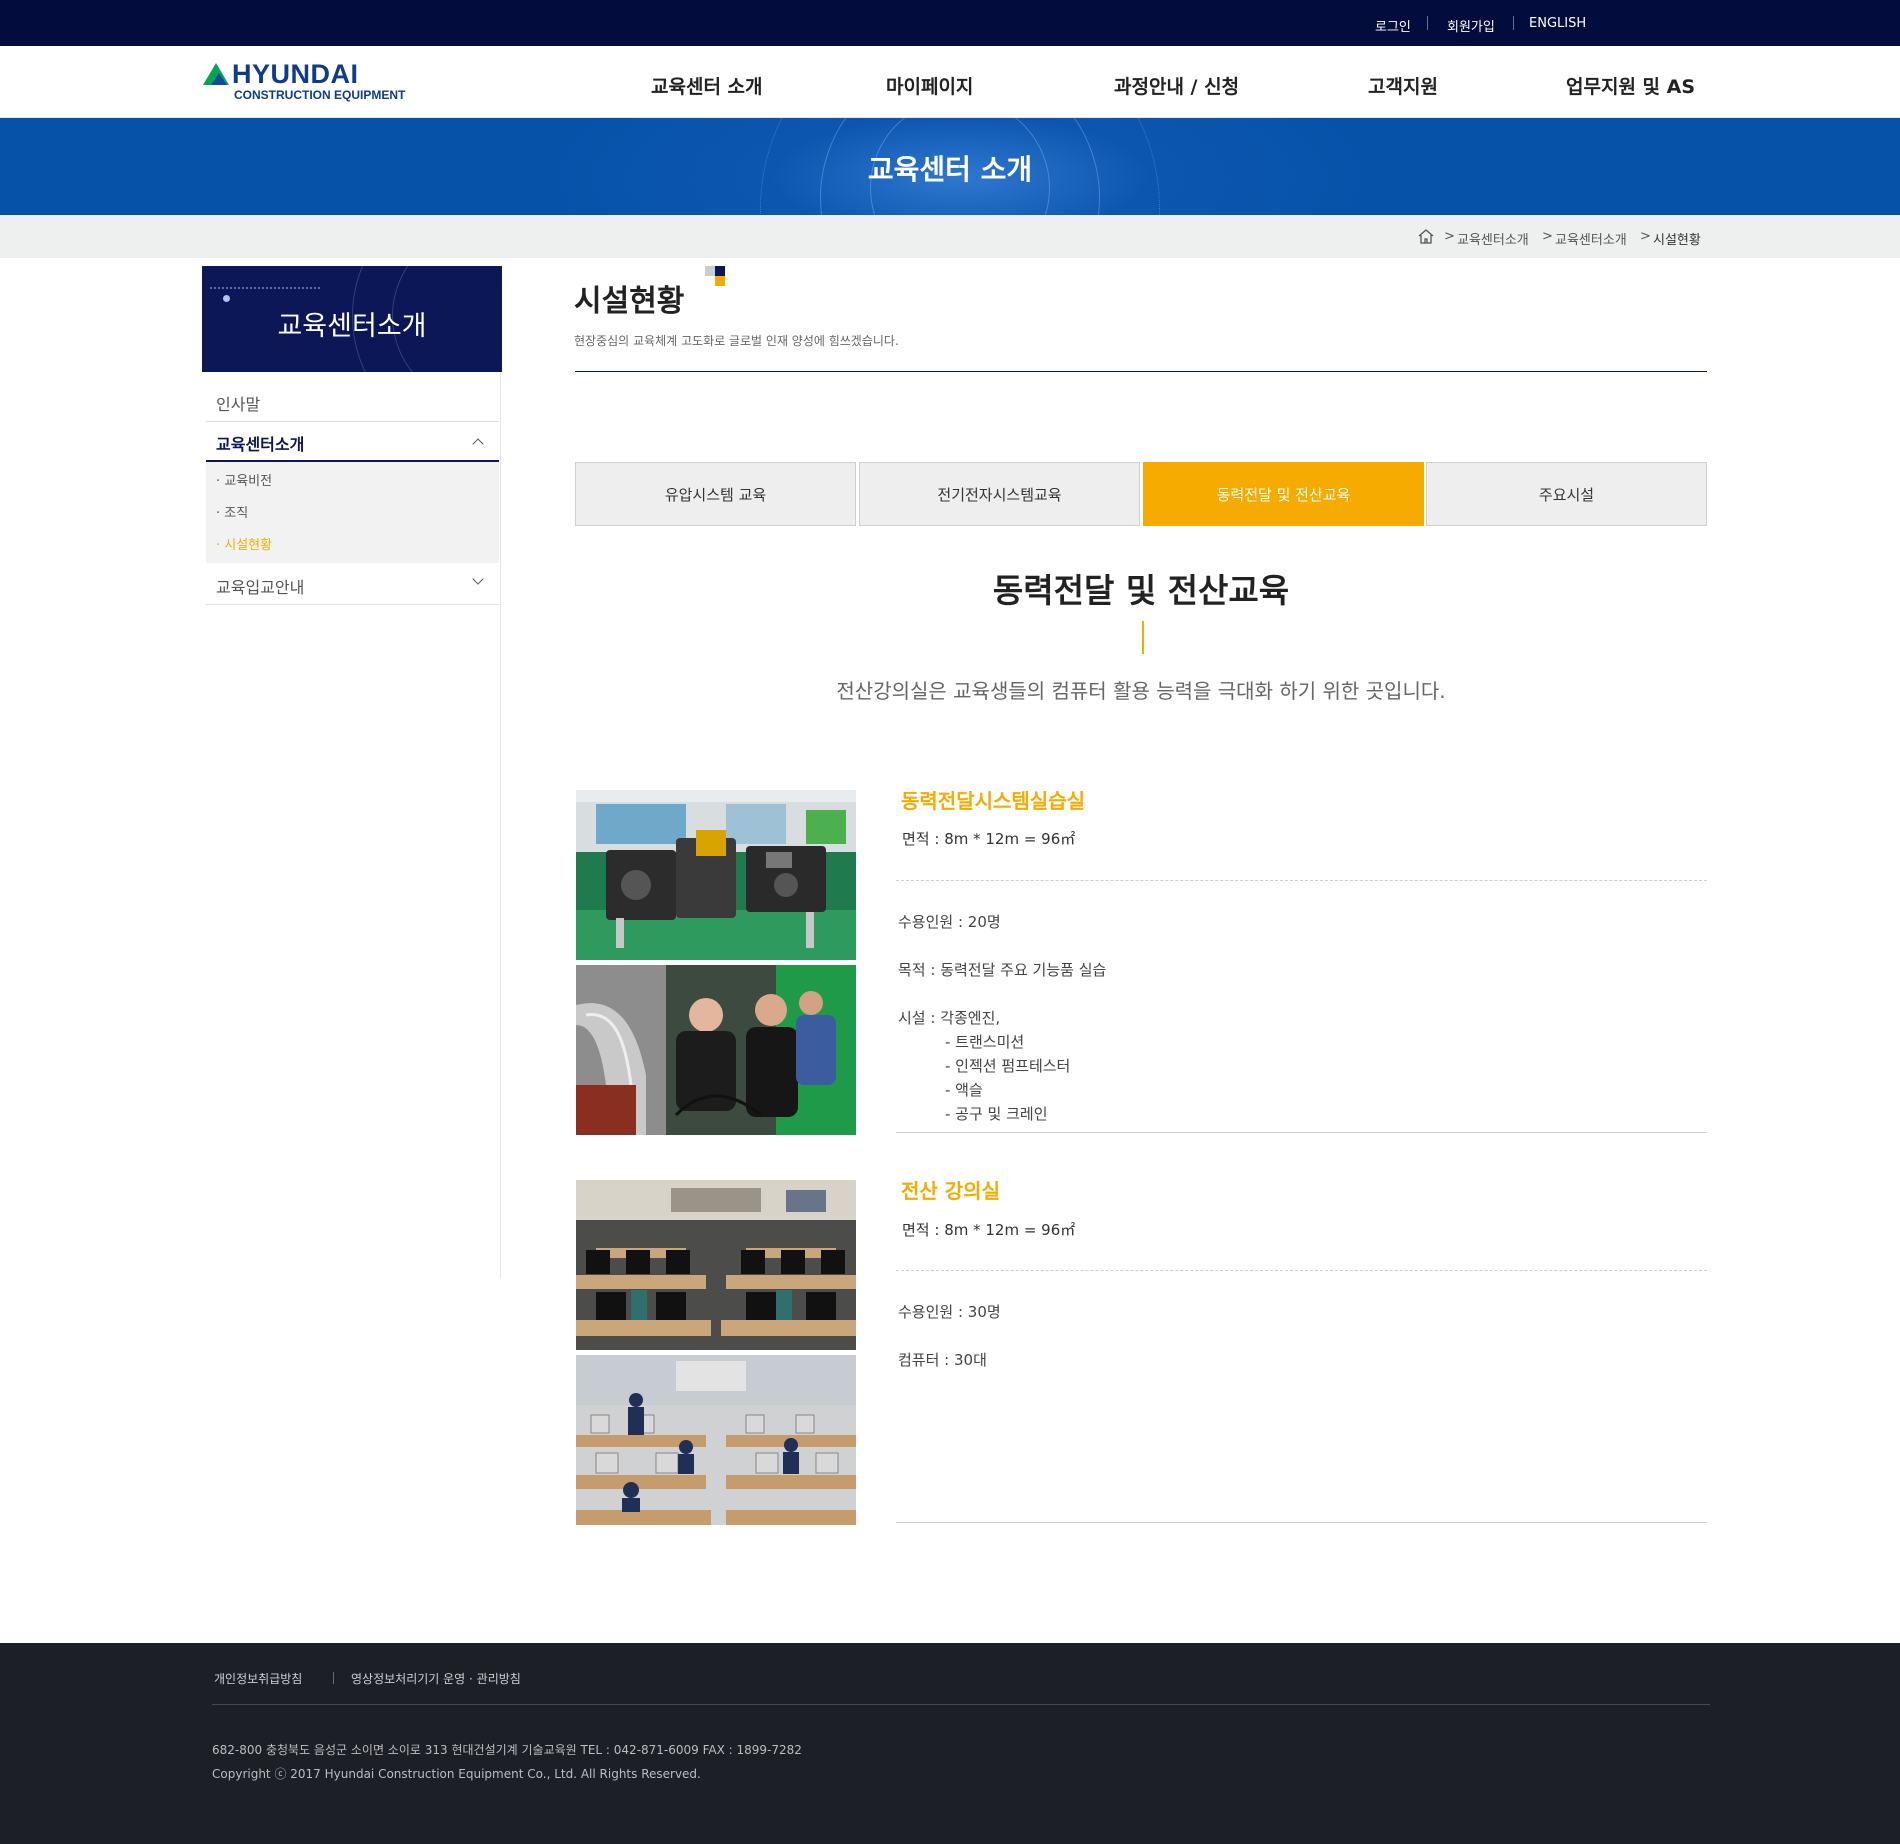 This screenshot has height=1844, width=1900. I want to click on section-divider, so click(1143, 637).